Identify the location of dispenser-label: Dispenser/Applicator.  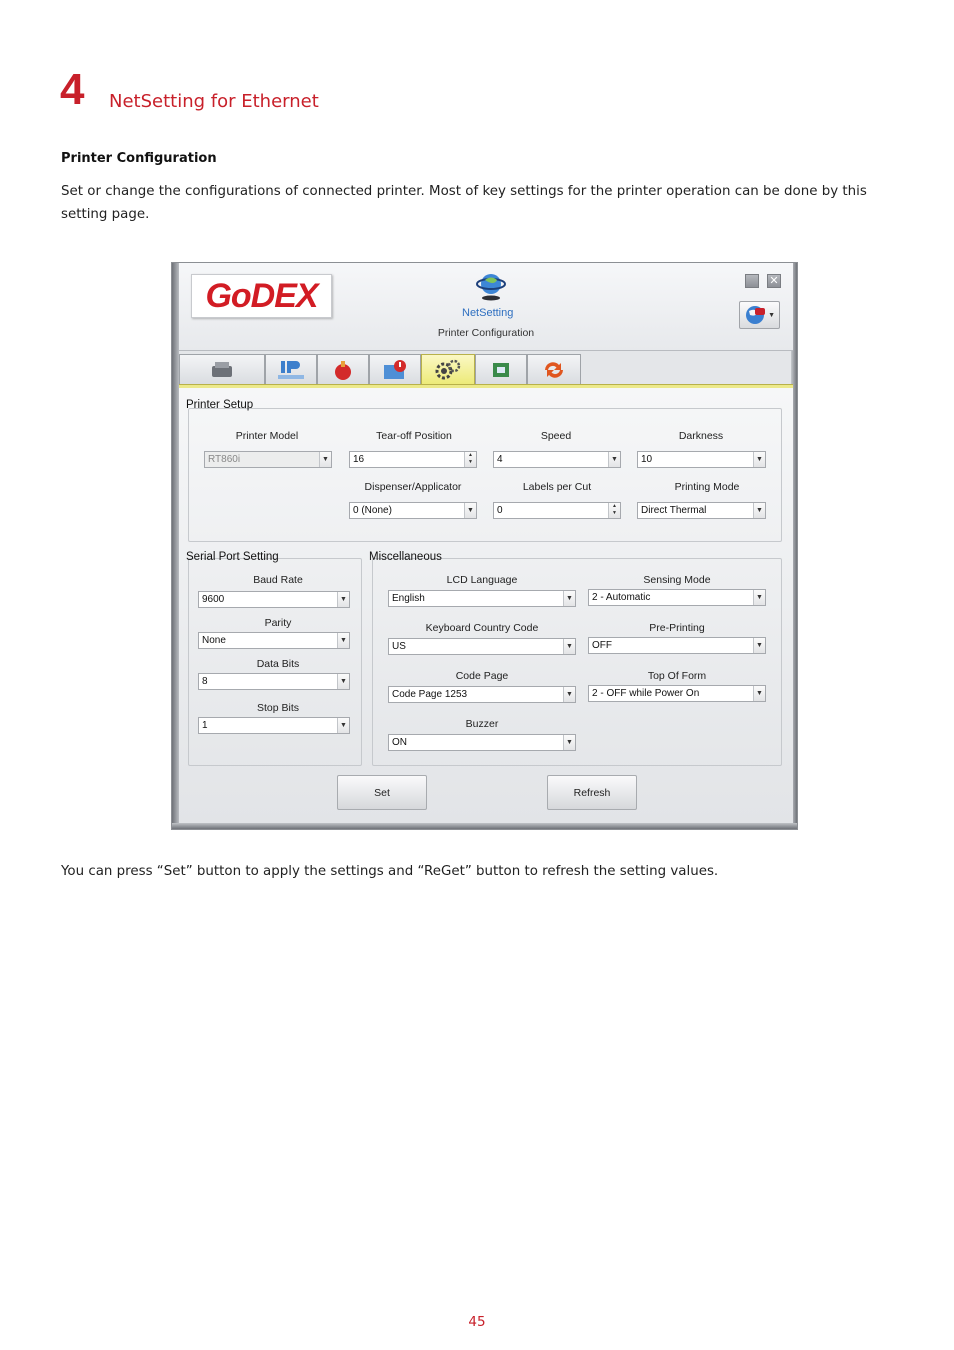
(413, 487).